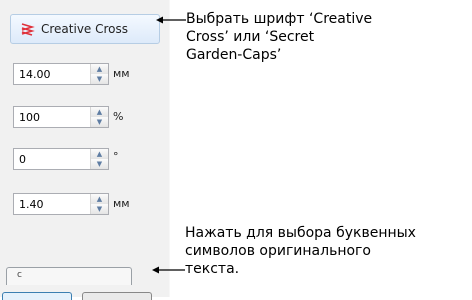  I want to click on callout-arrow-letters, so click(168, 270).